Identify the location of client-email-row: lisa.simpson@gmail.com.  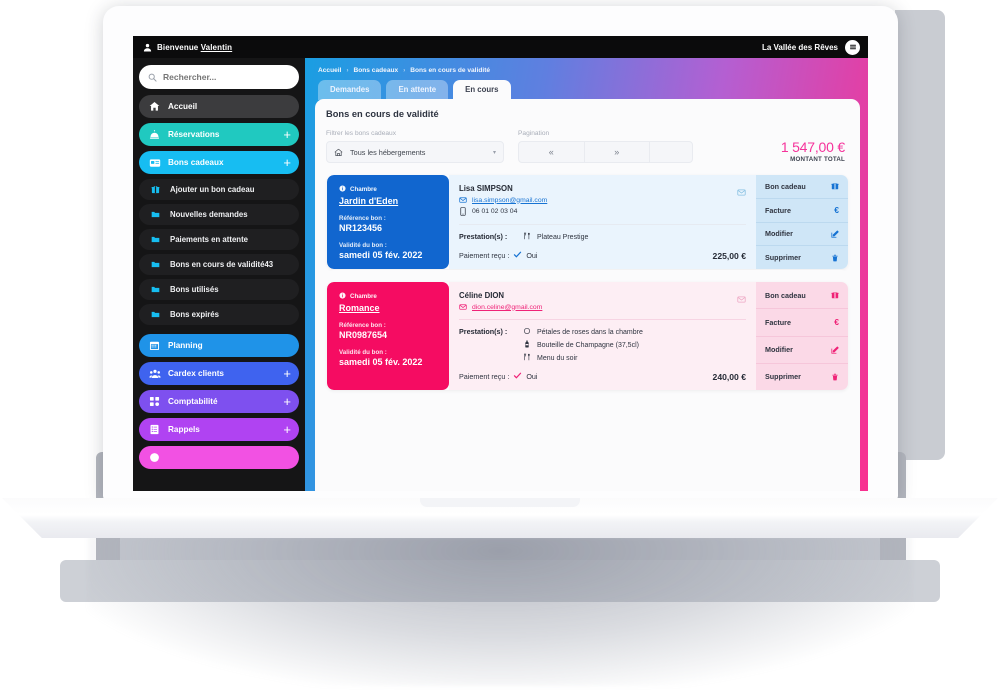
(602, 200).